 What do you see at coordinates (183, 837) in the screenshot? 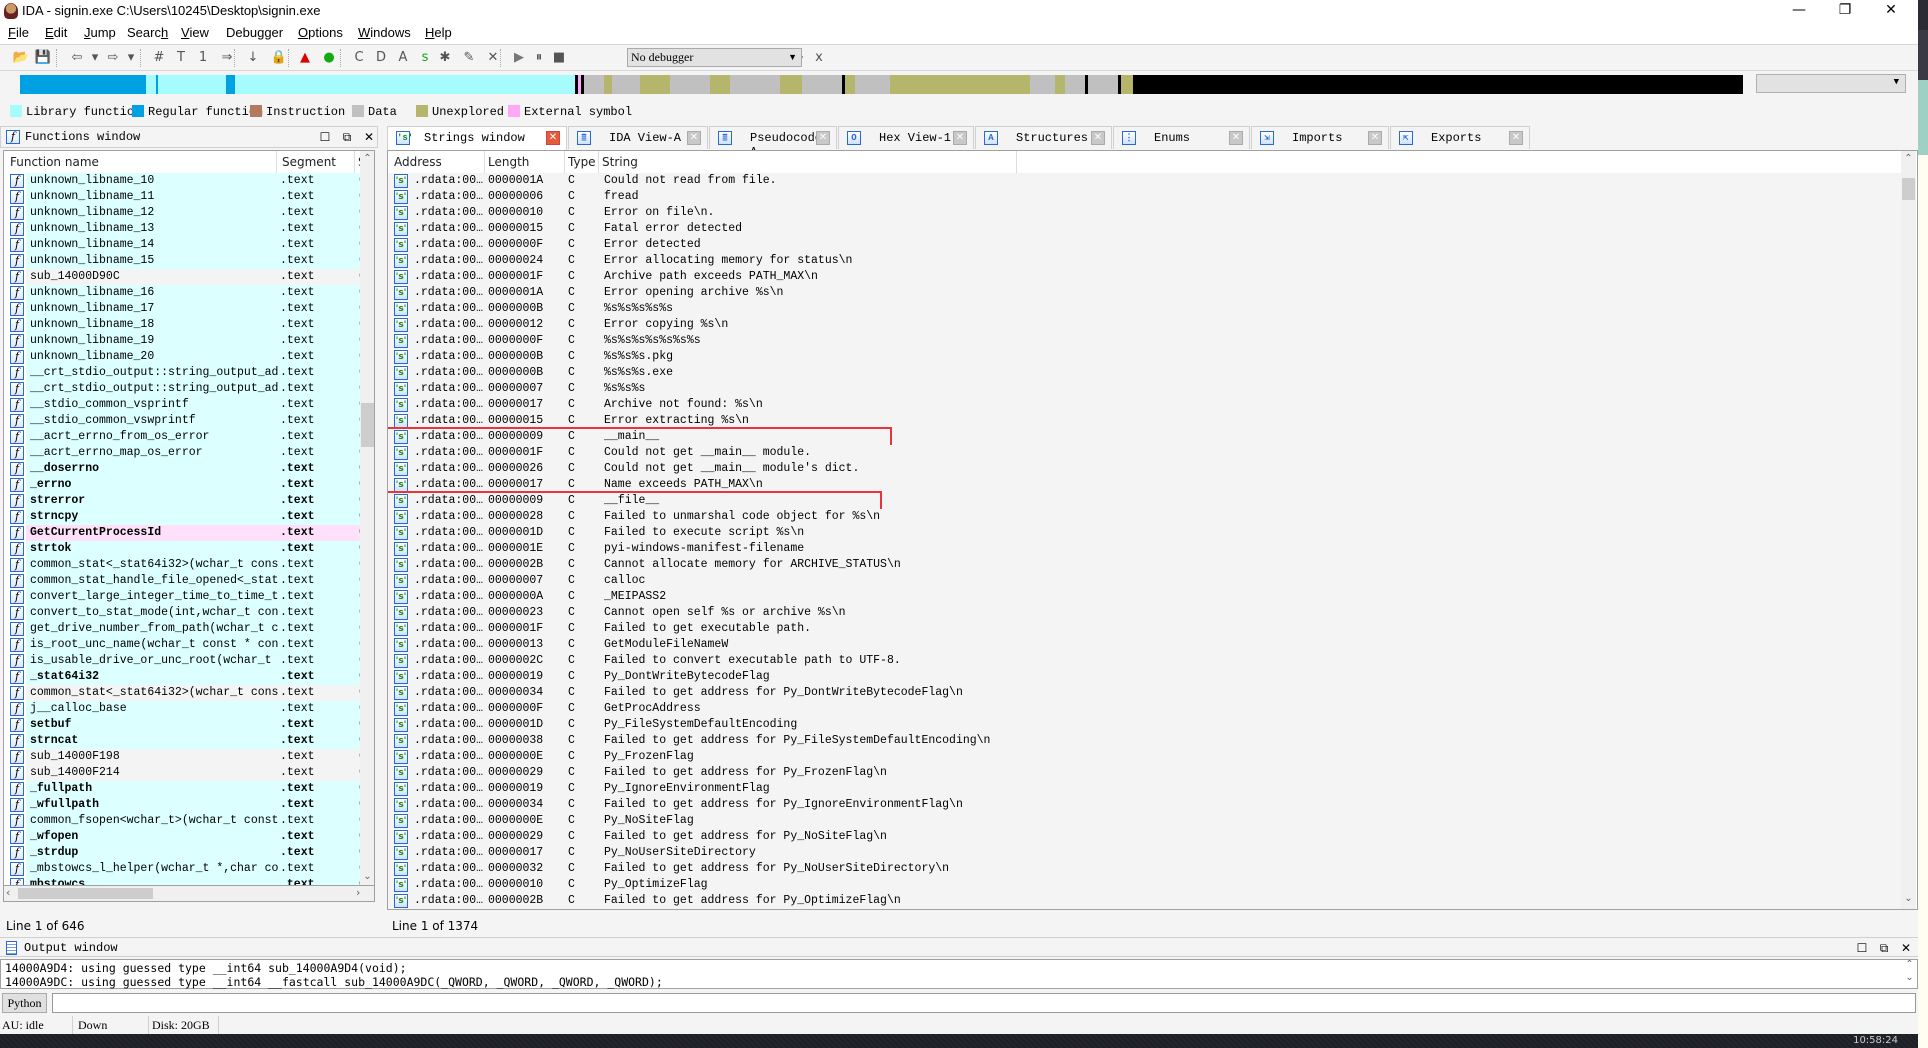
I see `function-row: f_wfopen.text0` at bounding box center [183, 837].